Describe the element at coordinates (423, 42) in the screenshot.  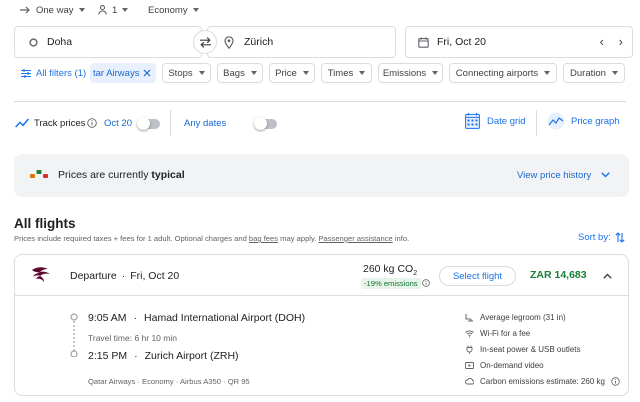
I see `calendar-icon` at that location.